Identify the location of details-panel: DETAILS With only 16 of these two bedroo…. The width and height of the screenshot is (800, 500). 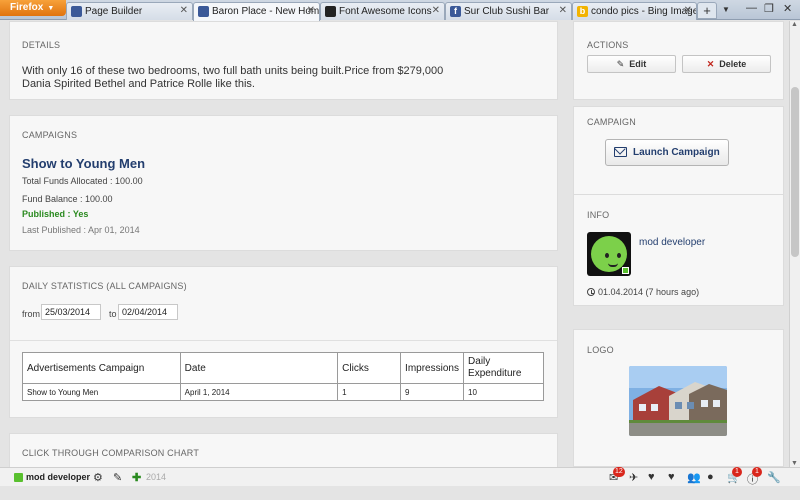
(283, 60).